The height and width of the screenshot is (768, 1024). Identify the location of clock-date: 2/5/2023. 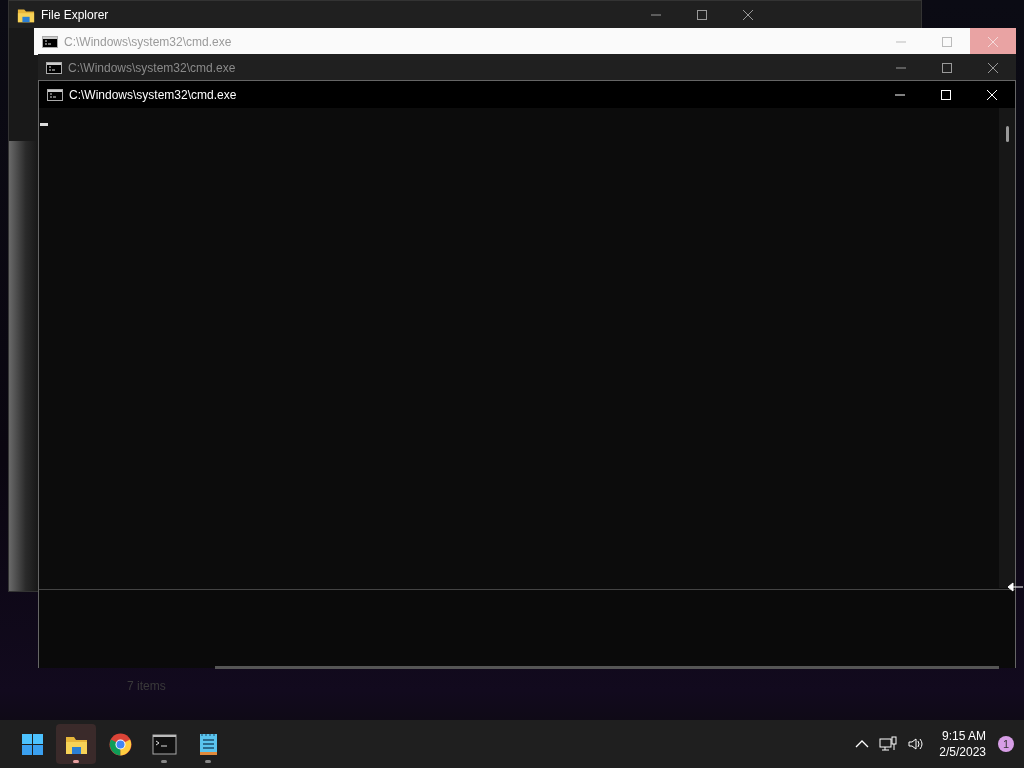
(962, 752).